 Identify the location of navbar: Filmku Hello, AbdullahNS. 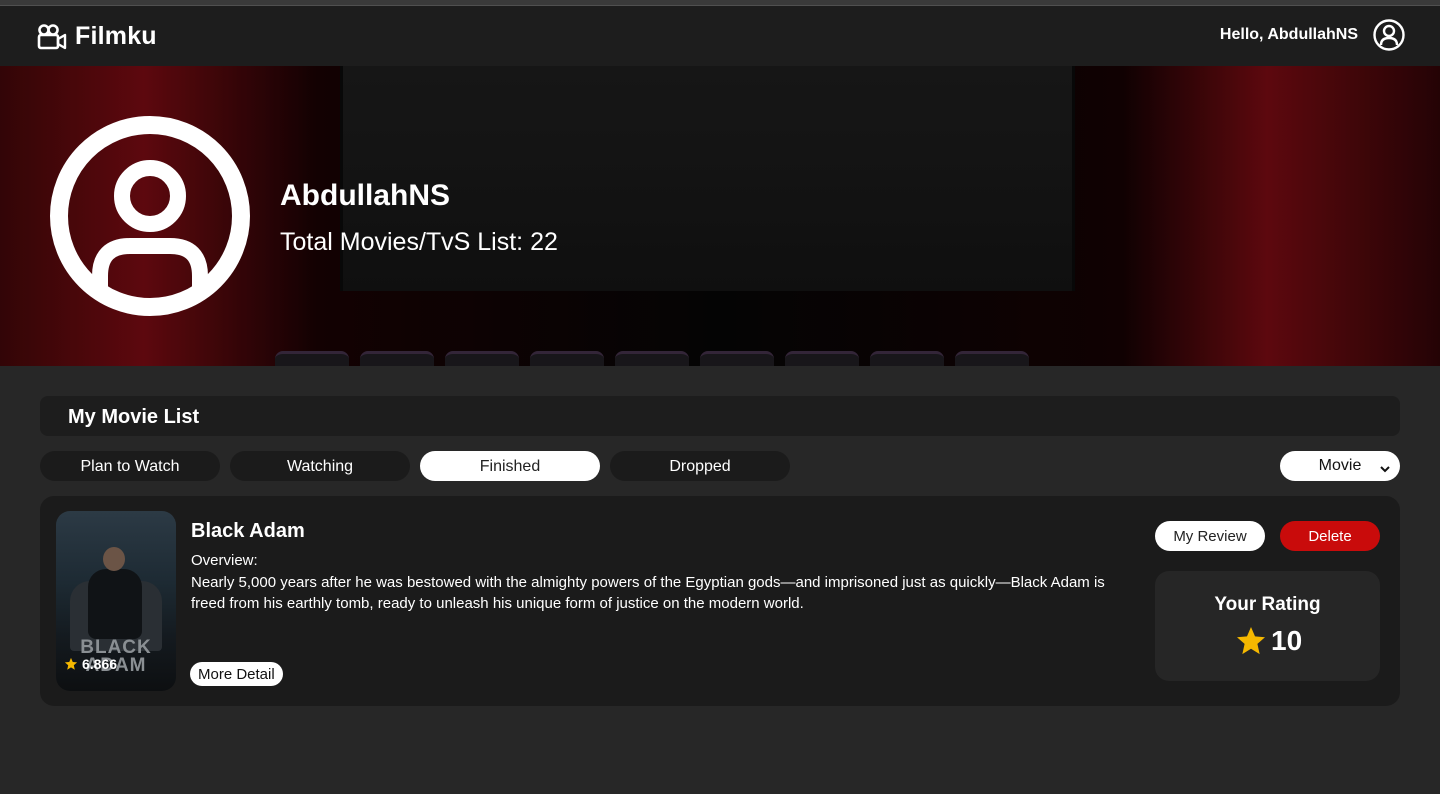
(720, 36).